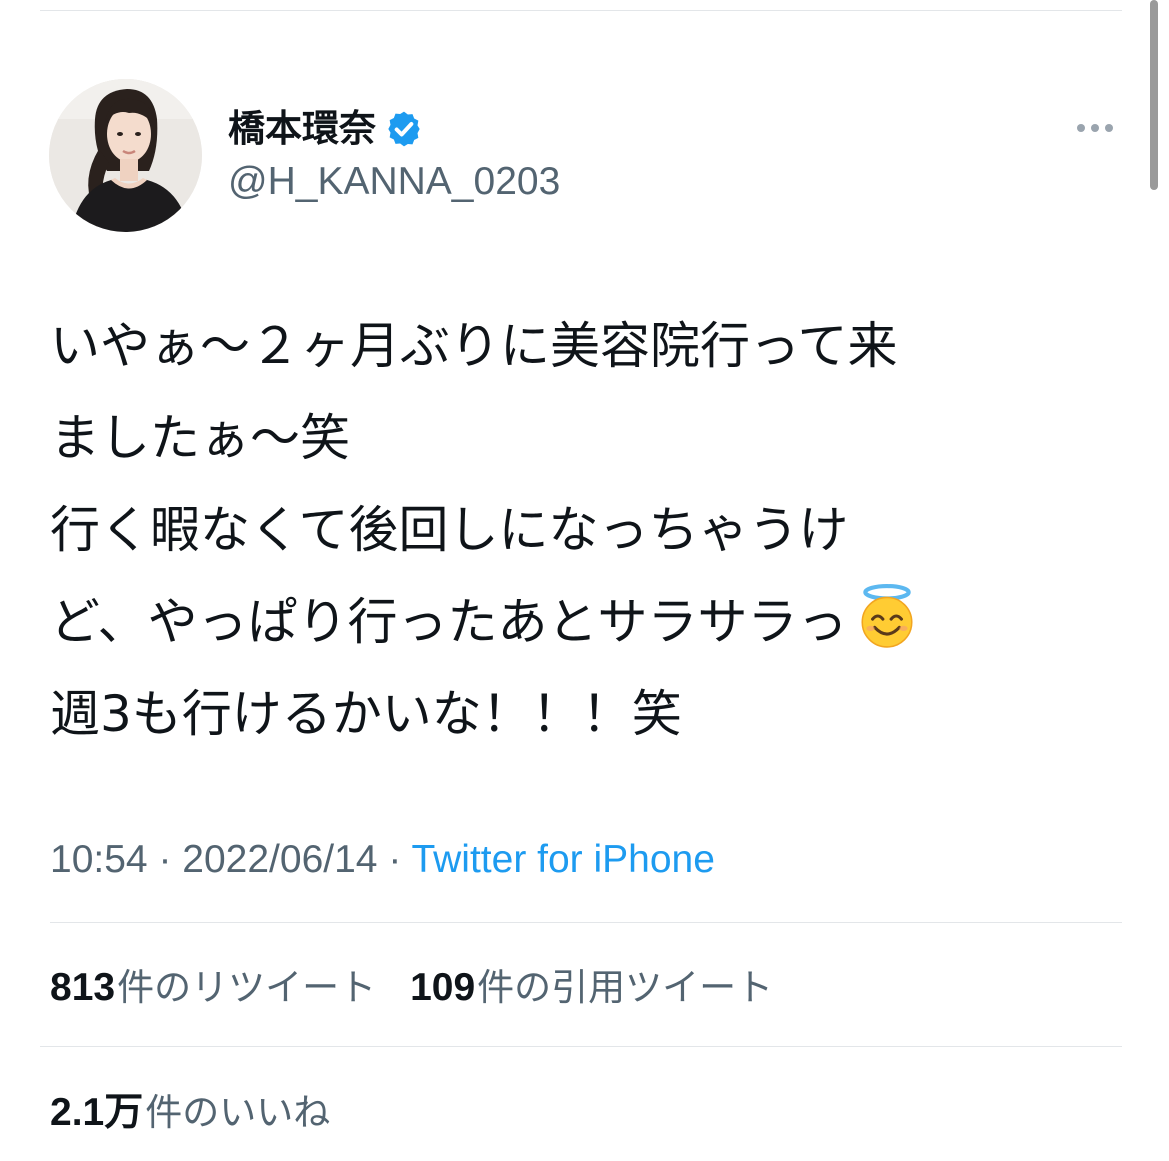 This screenshot has width=1169, height=1161. I want to click on likes-stat-row: 2.1万 件のいいね, so click(190, 1109).